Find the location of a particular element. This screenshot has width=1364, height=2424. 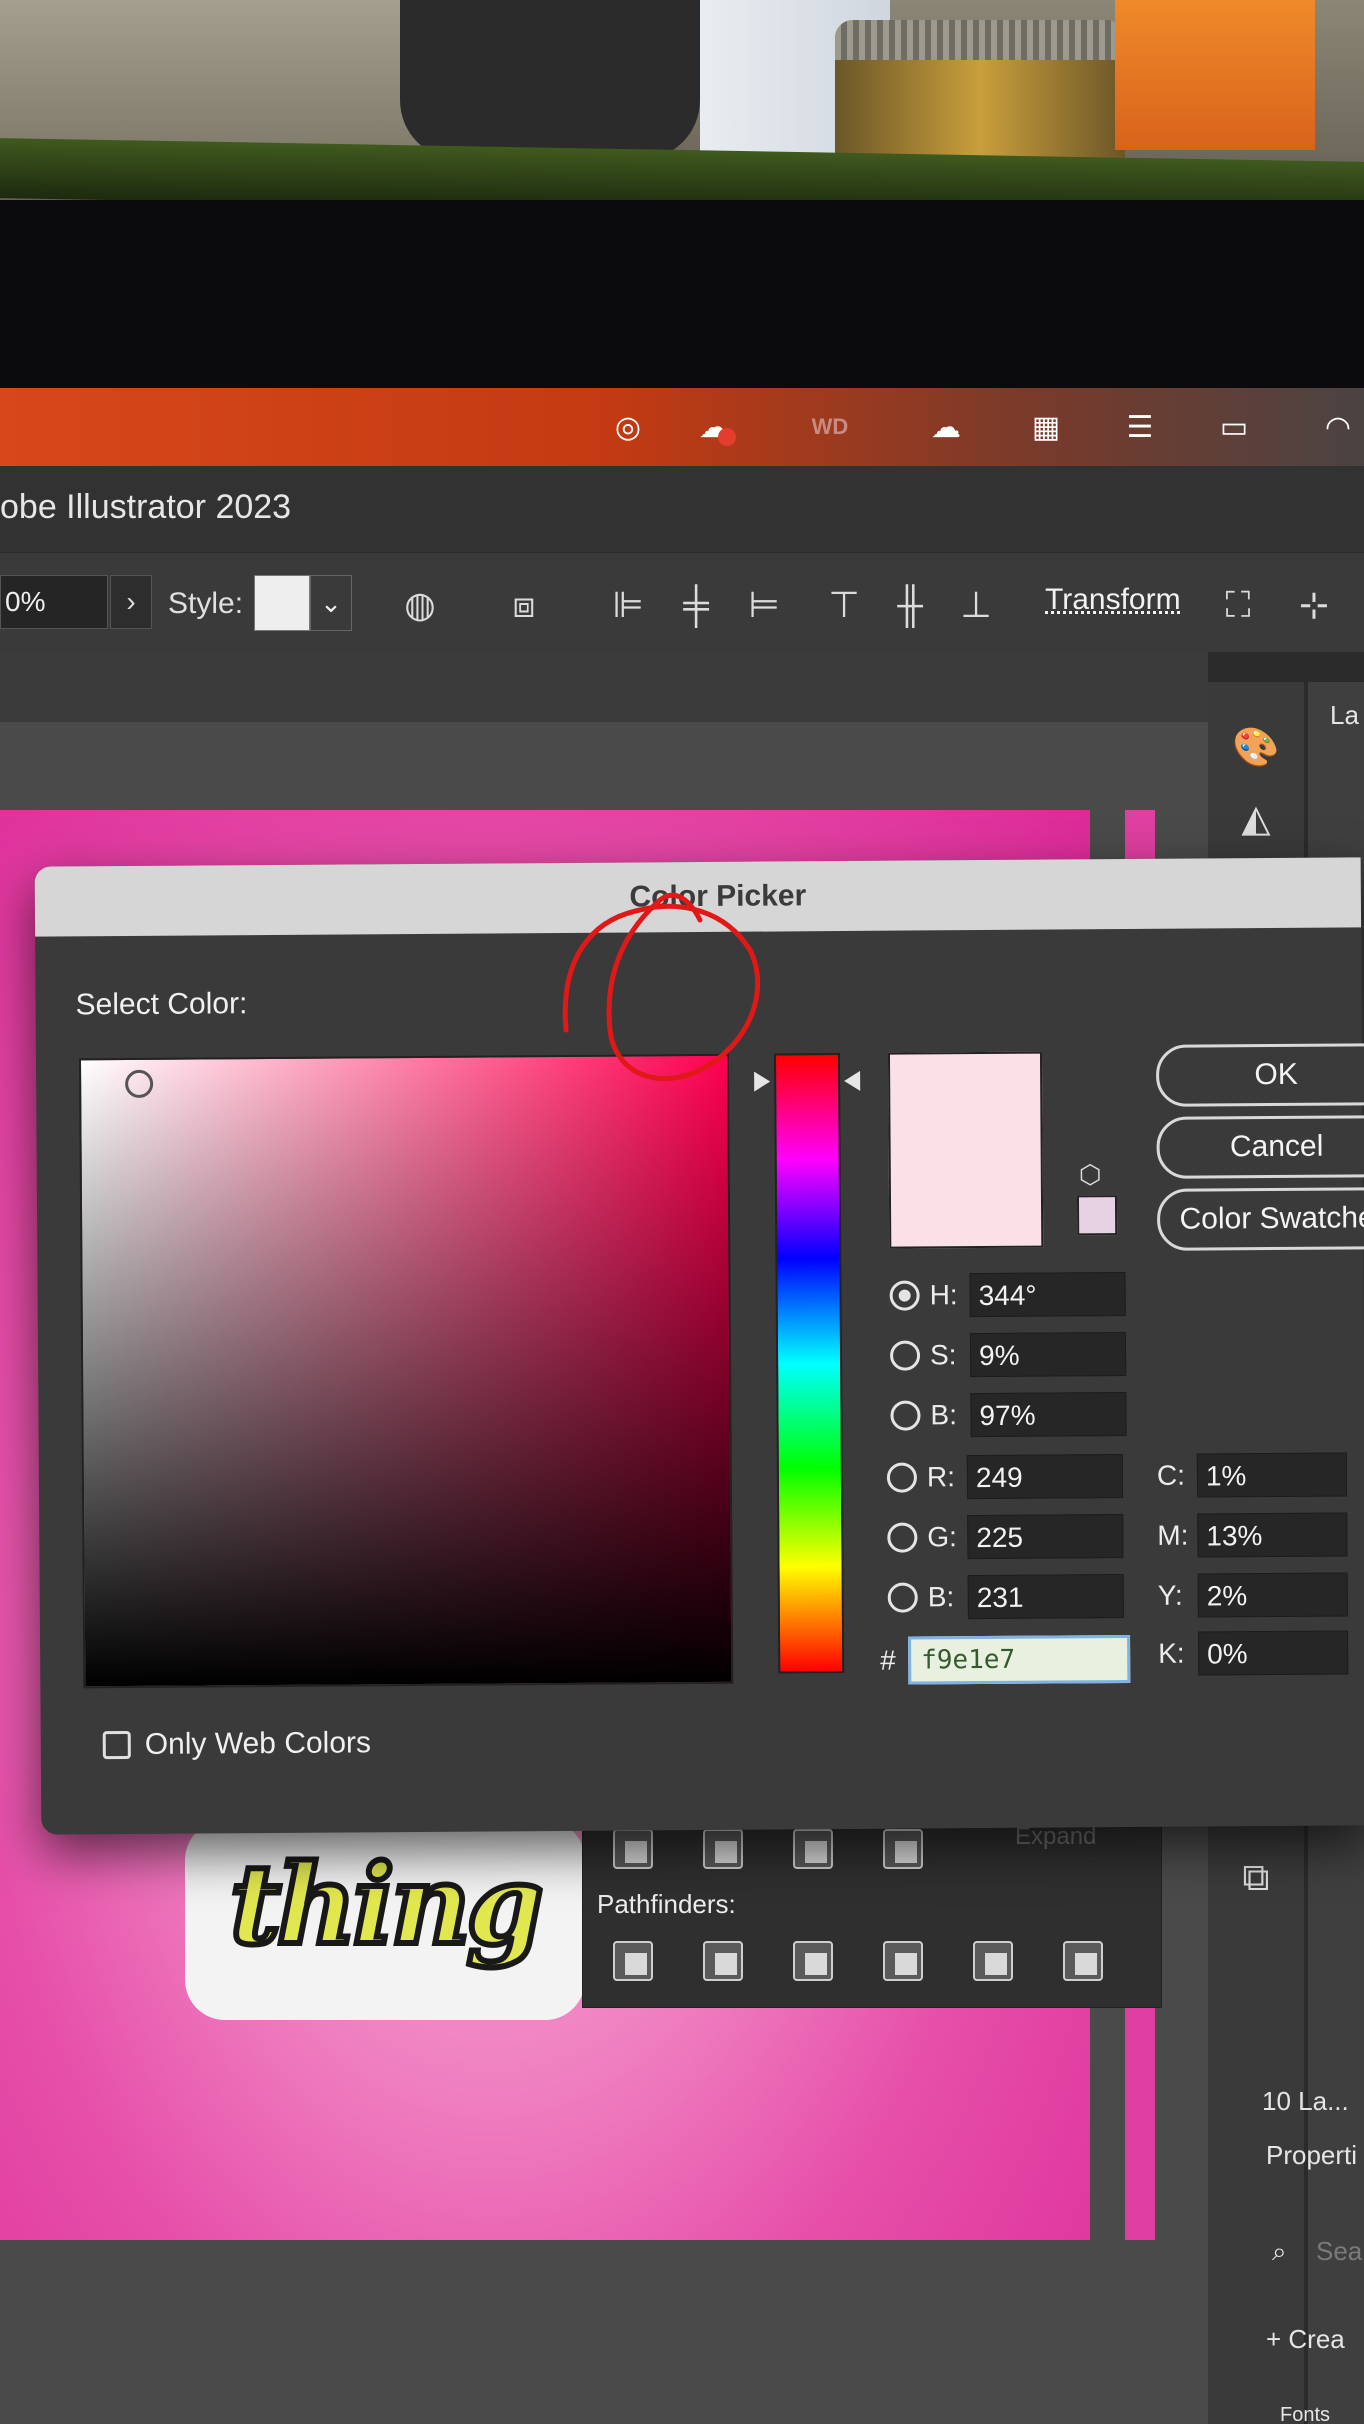

intersect-button is located at coordinates (813, 1849).